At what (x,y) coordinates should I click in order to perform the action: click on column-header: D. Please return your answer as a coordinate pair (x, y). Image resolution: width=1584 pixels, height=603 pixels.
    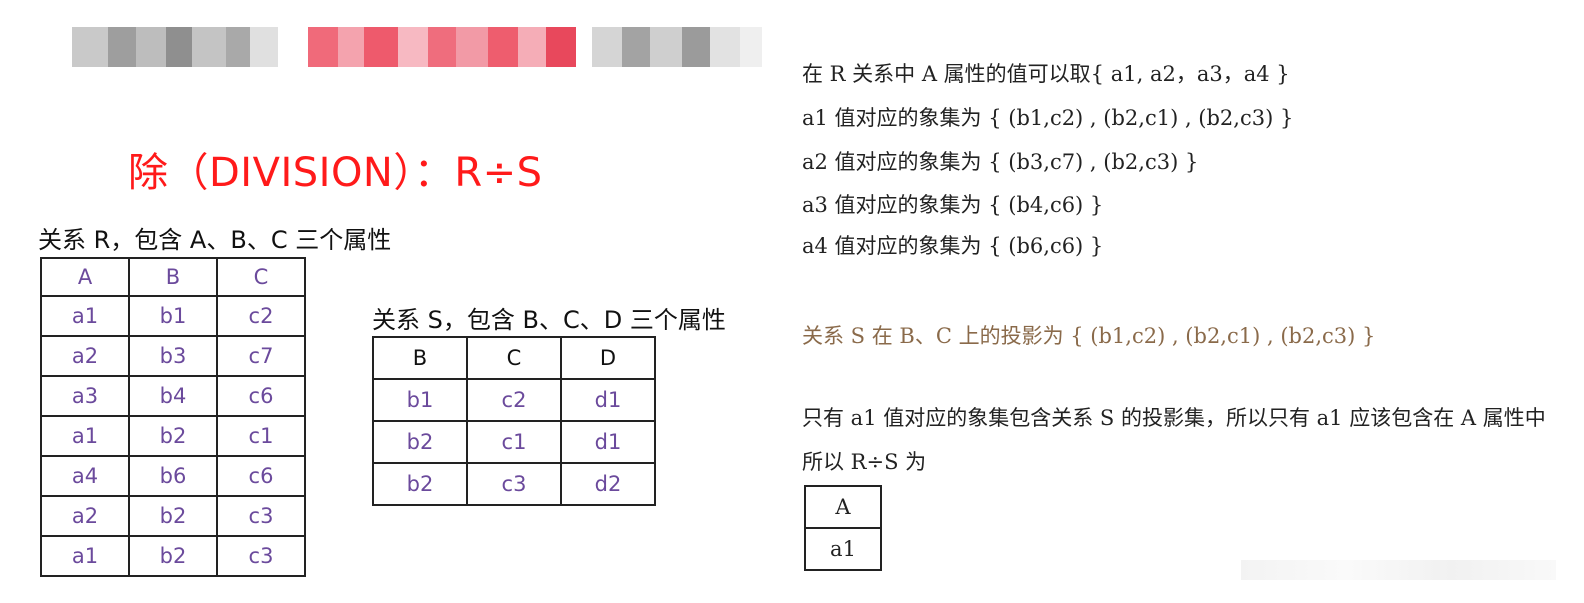
    Looking at the image, I should click on (608, 358).